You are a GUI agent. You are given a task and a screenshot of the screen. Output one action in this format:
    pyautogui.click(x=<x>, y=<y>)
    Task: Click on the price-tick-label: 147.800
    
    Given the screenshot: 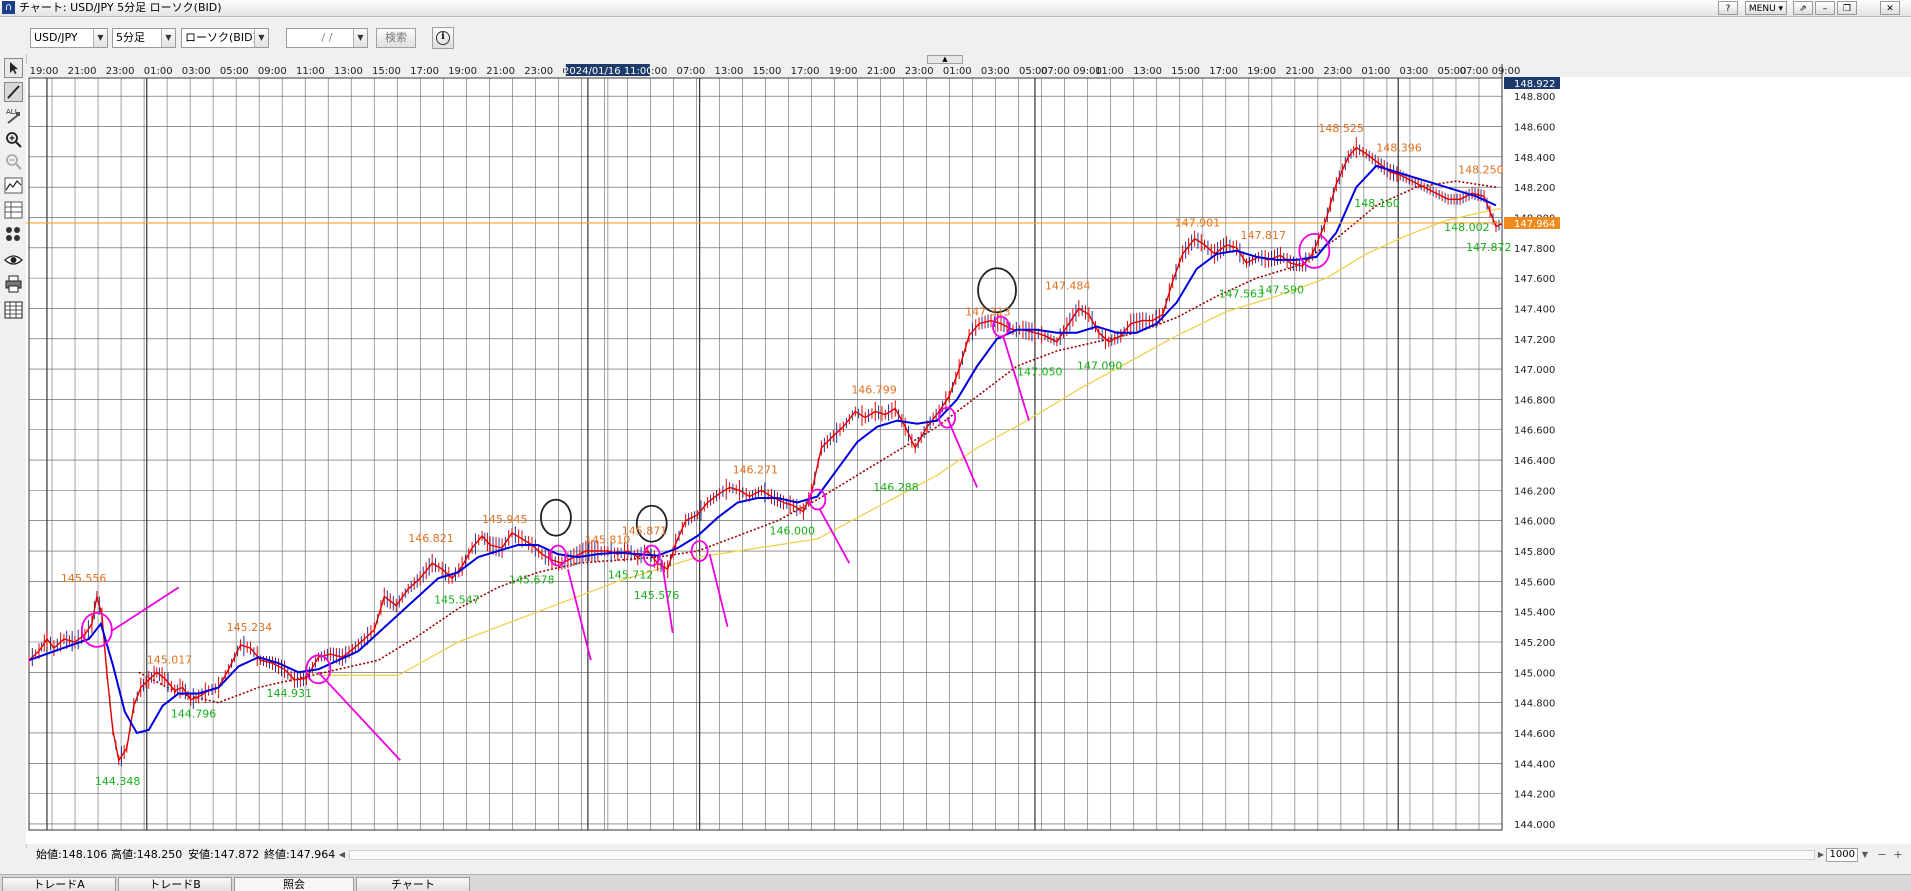 What is the action you would take?
    pyautogui.click(x=1534, y=249)
    